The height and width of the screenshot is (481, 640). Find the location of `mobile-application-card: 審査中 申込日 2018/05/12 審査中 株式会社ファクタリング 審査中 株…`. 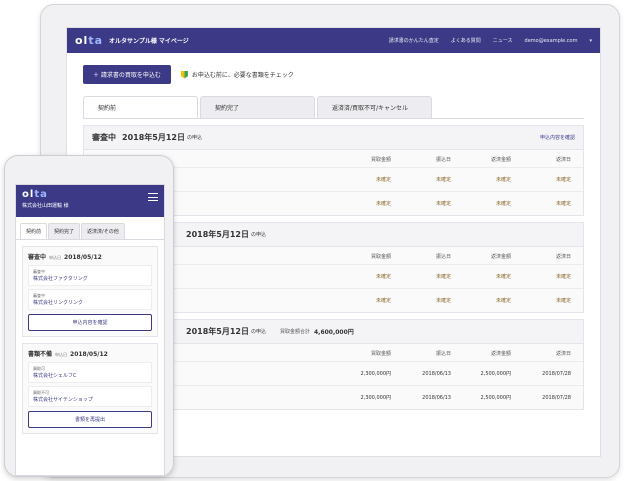

mobile-application-card: 審査中 申込日 2018/05/12 審査中 株式会社ファクタリング 審査中 株… is located at coordinates (90, 291).